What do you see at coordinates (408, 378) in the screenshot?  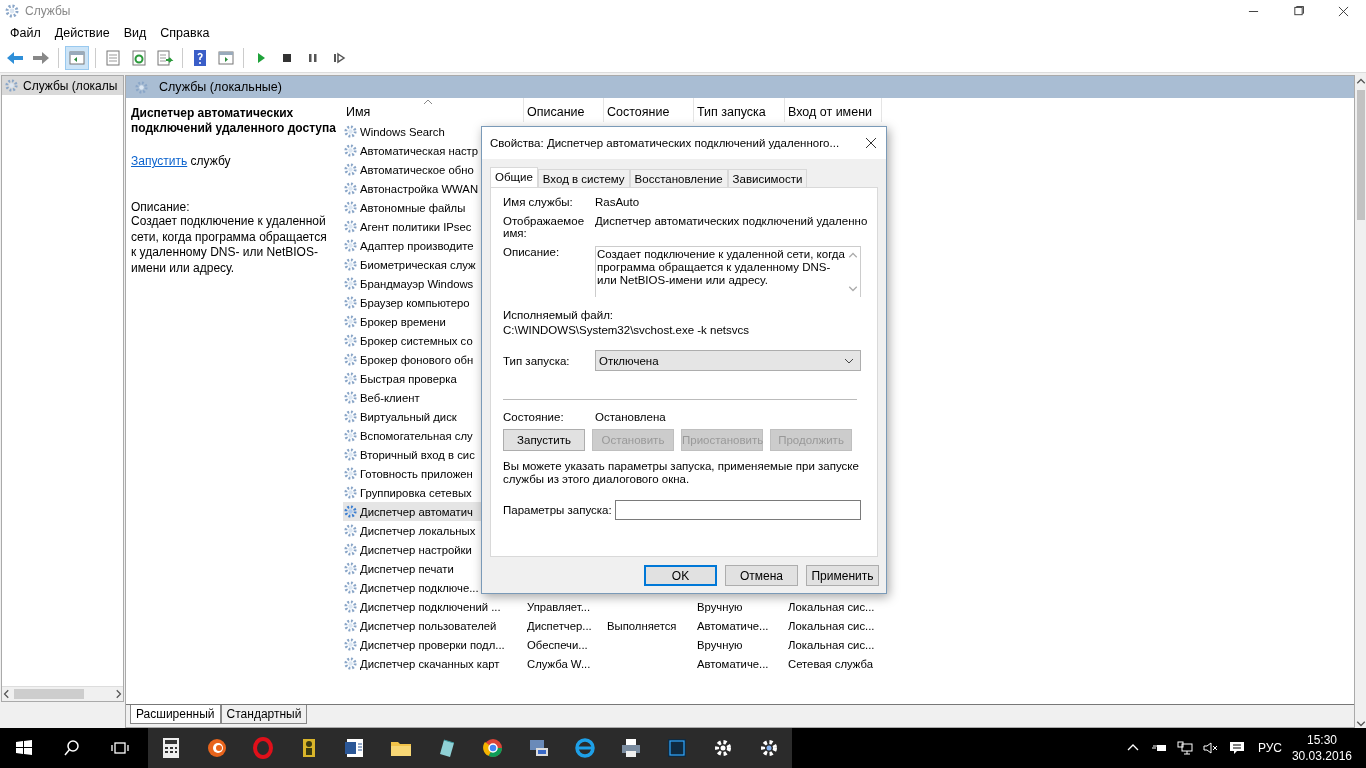 I see `table-cell: Быстрая проверка` at bounding box center [408, 378].